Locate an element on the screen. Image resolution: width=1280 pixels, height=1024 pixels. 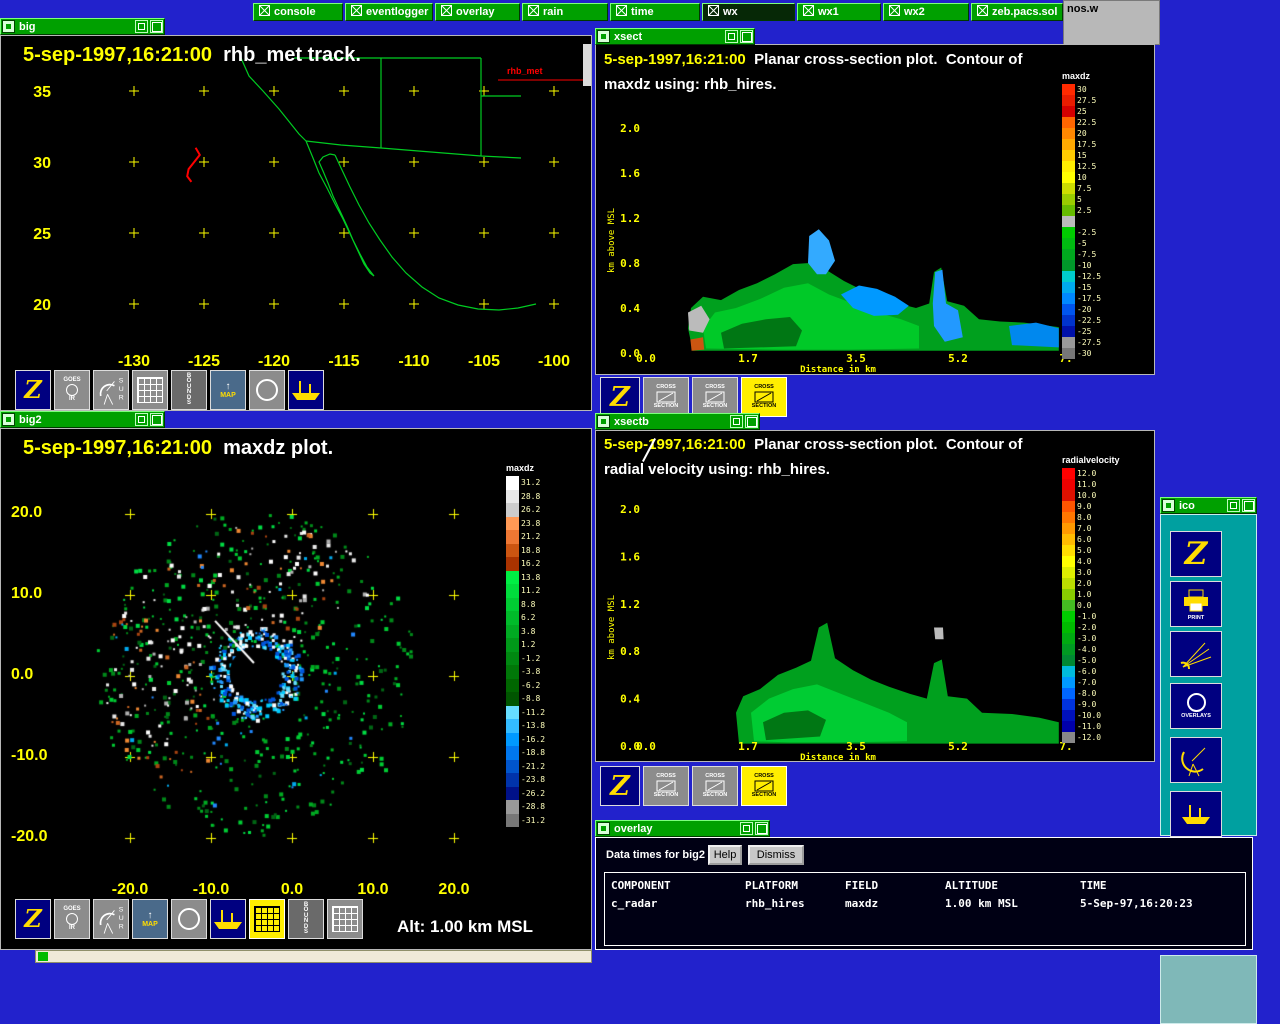
window-nosw-title: nos.w is located at coordinates (1083, 9).